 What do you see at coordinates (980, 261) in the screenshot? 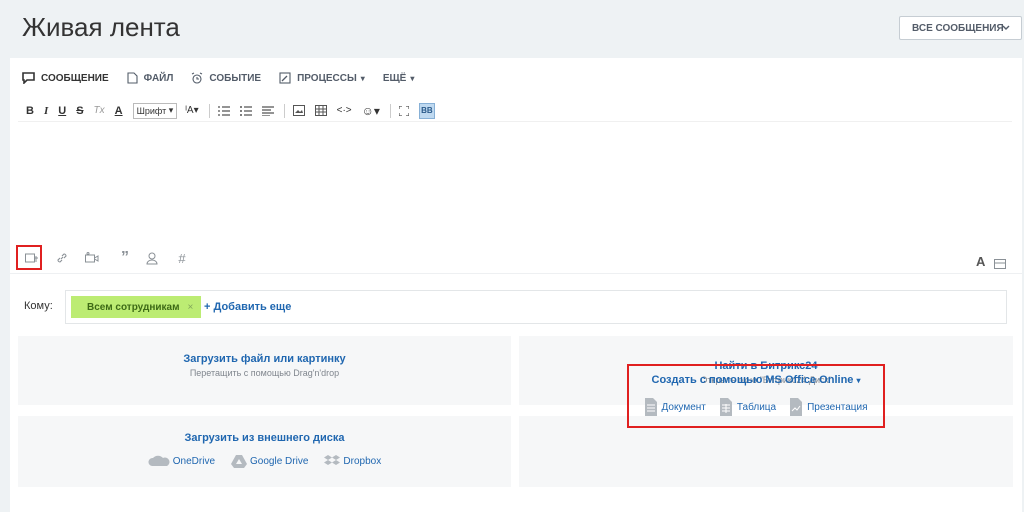
I see `text-format-button: A` at bounding box center [980, 261].